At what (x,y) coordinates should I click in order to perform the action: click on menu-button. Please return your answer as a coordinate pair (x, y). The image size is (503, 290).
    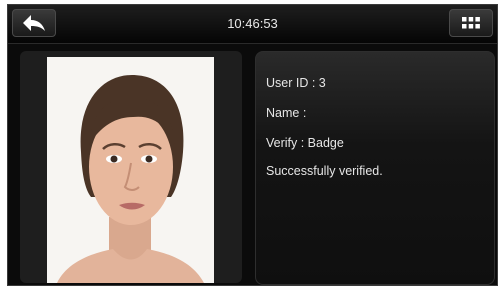
    Looking at the image, I should click on (471, 23).